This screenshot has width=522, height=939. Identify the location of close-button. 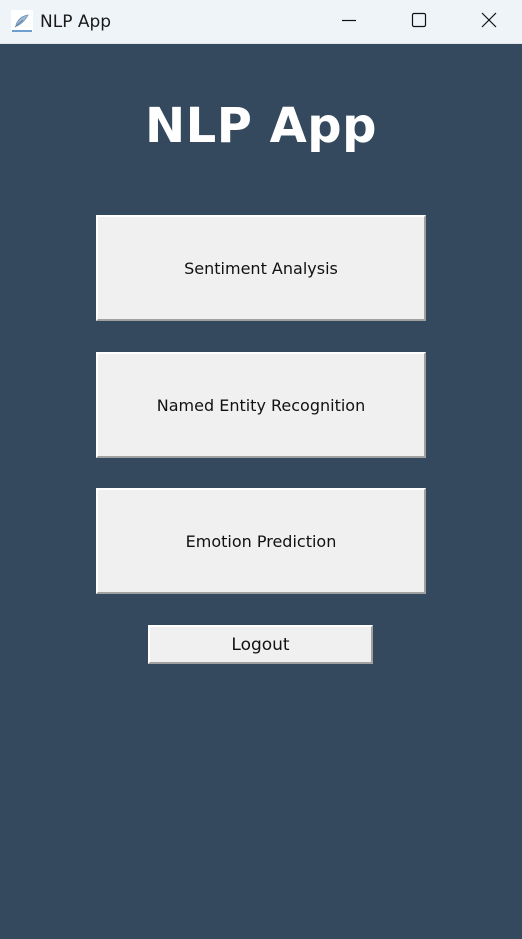
(489, 22).